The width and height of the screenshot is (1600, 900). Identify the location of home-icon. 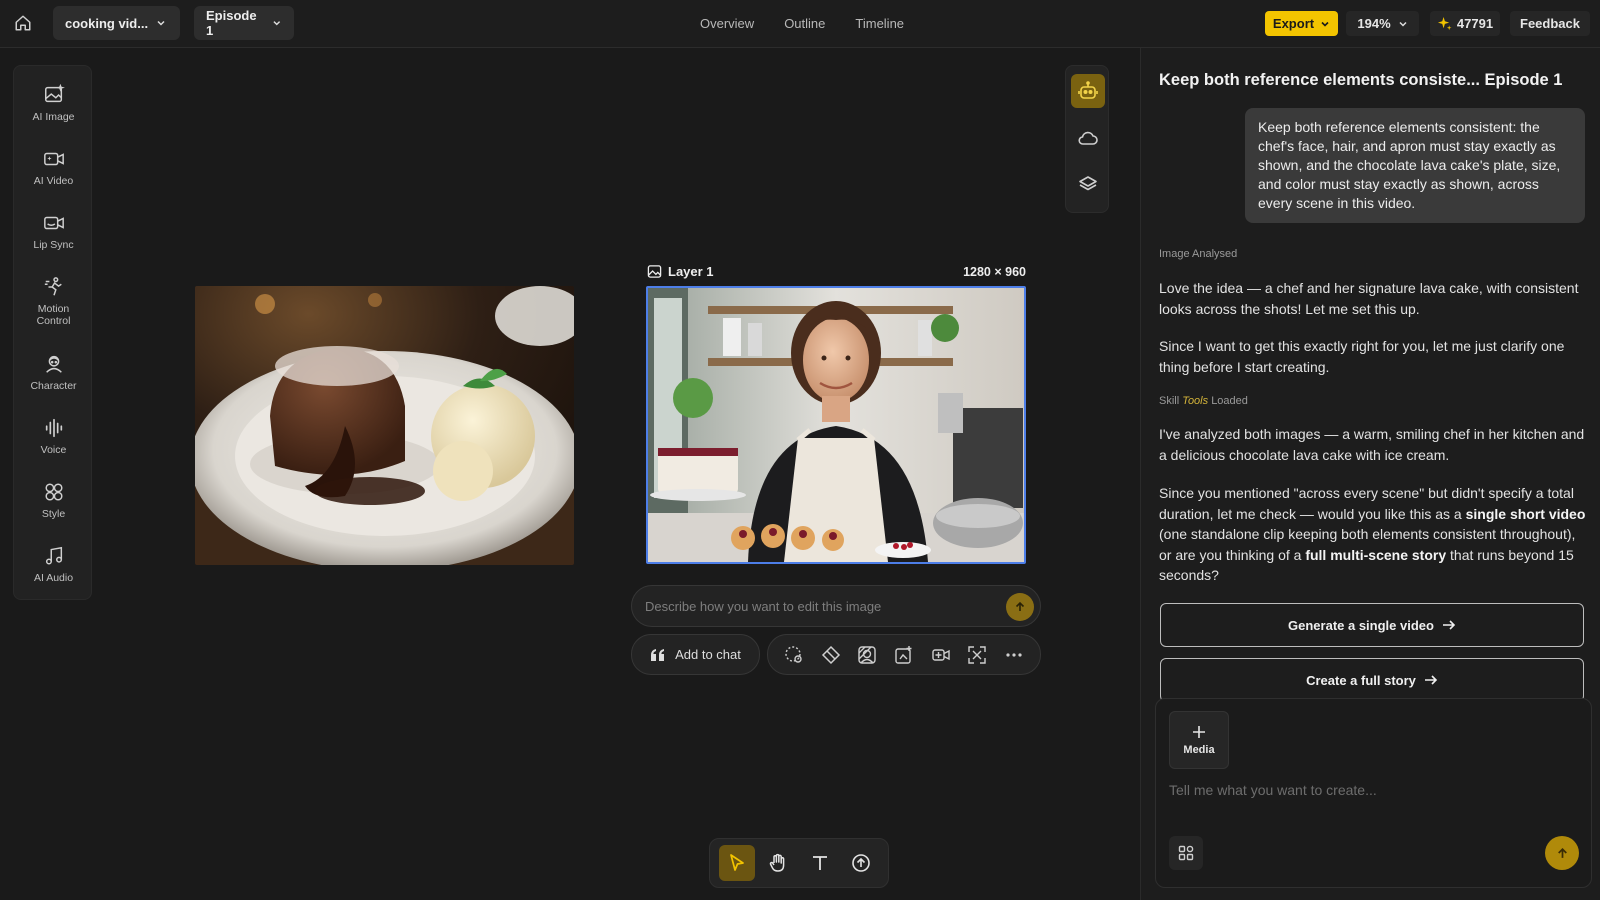
(23, 23).